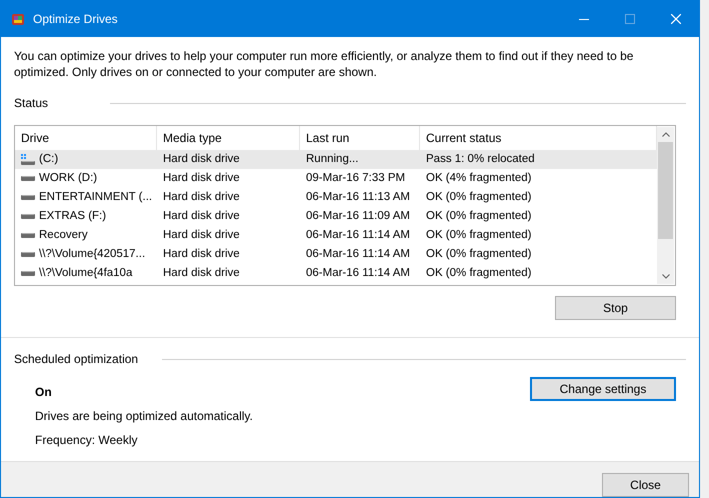 The width and height of the screenshot is (709, 498). Describe the element at coordinates (44, 392) in the screenshot. I see `schedule-state: On` at that location.